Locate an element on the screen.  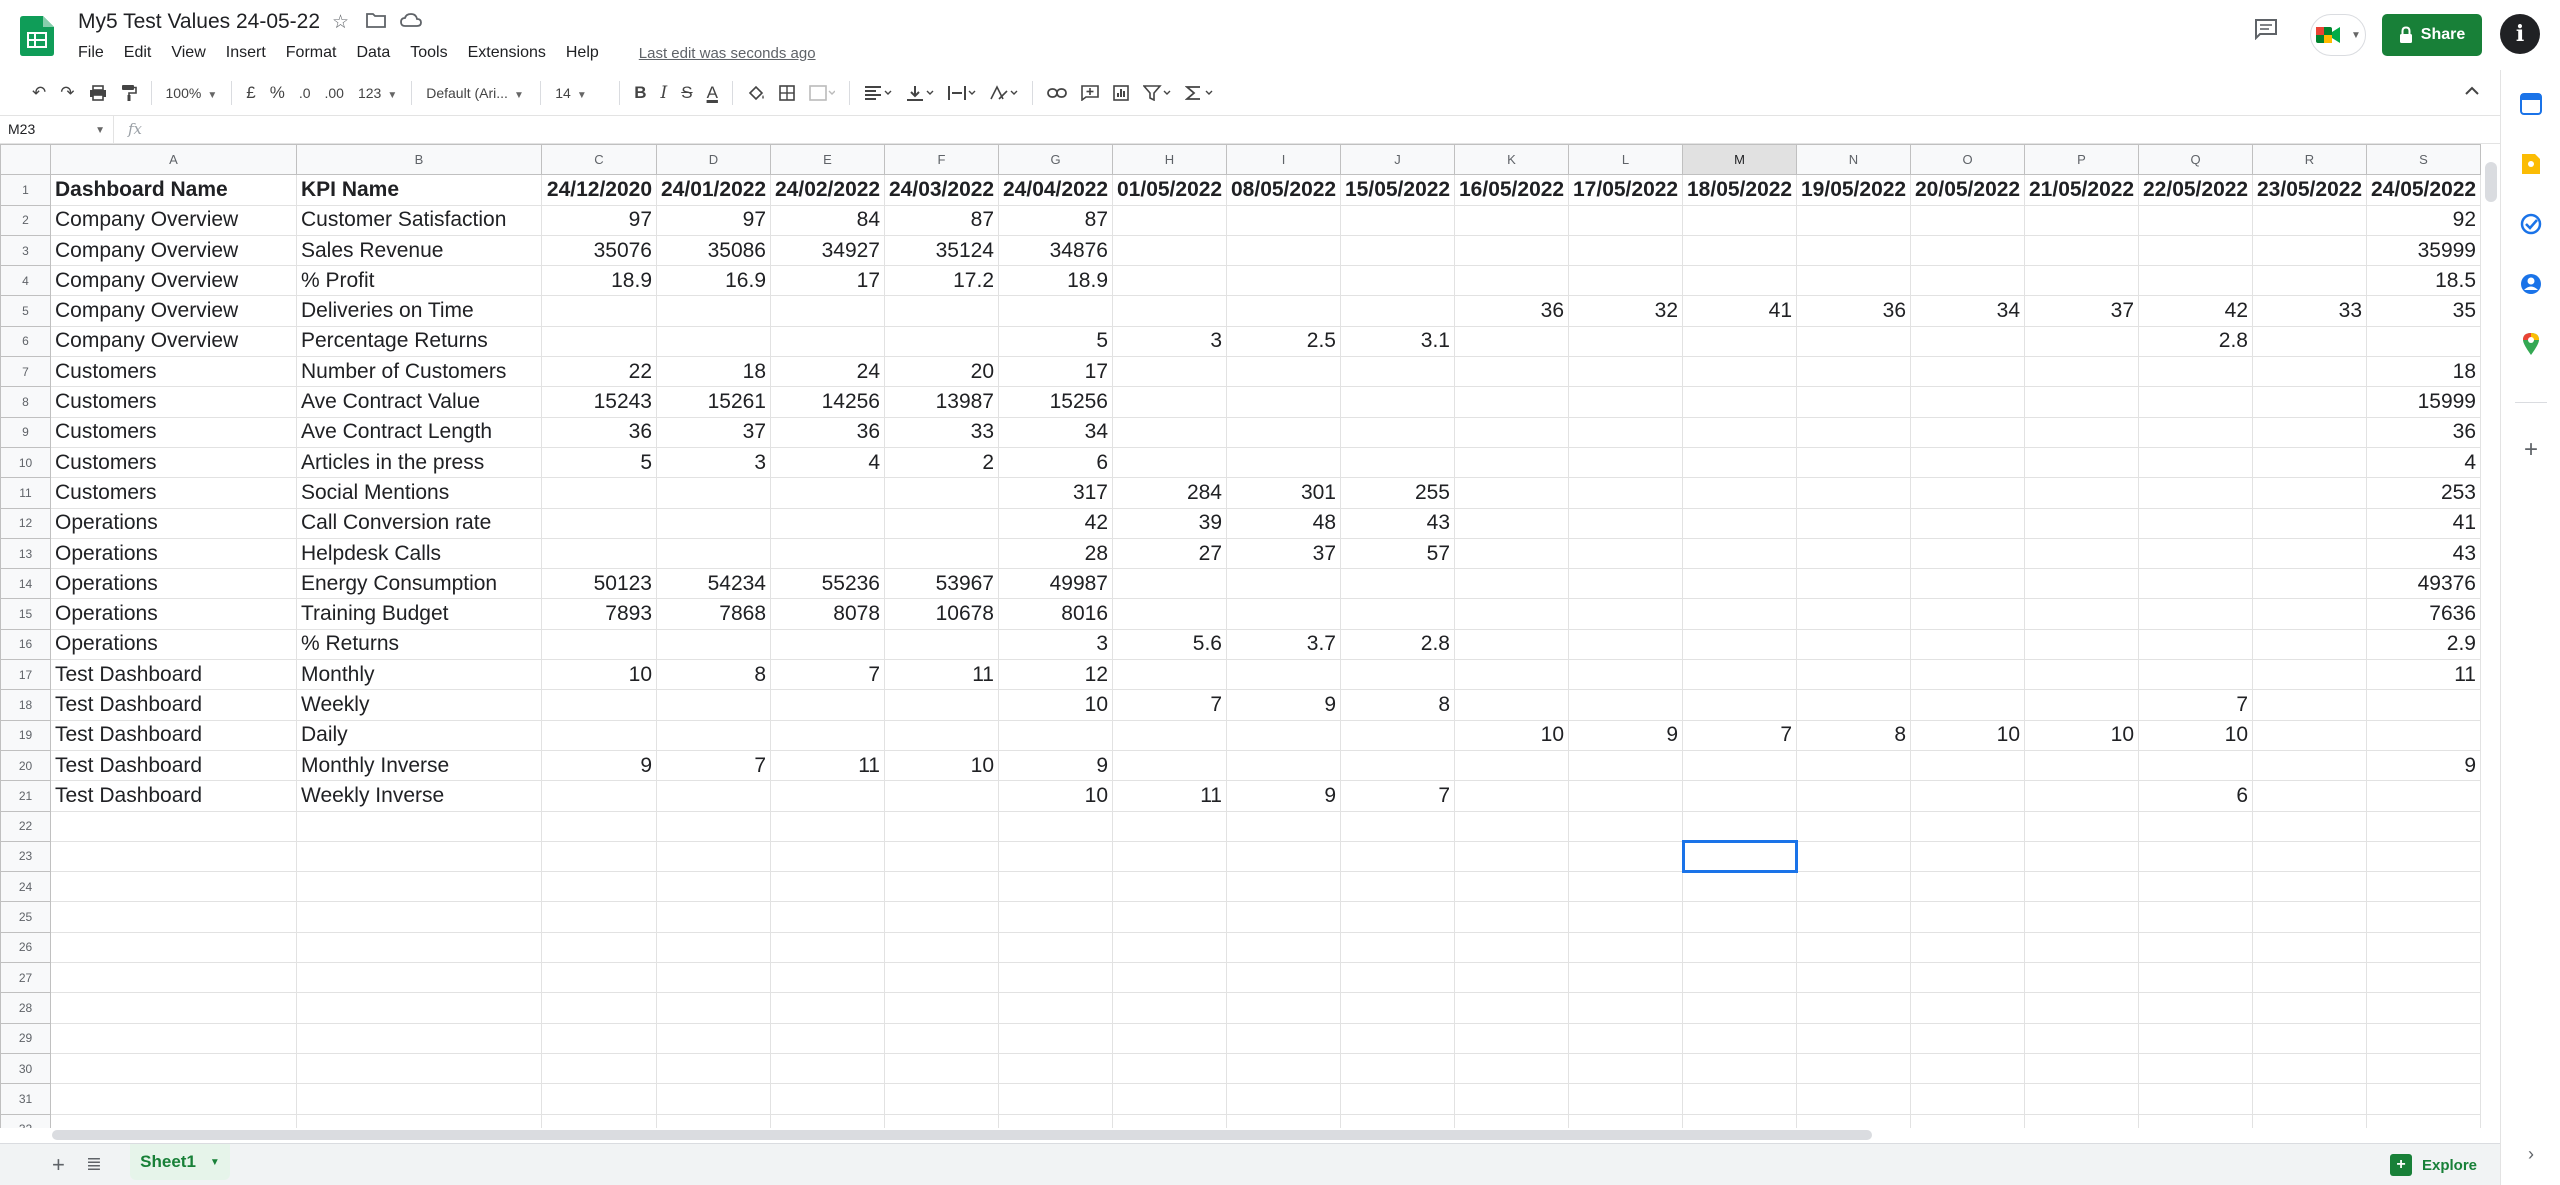
cell: 15/05/2022 is located at coordinates (1397, 190).